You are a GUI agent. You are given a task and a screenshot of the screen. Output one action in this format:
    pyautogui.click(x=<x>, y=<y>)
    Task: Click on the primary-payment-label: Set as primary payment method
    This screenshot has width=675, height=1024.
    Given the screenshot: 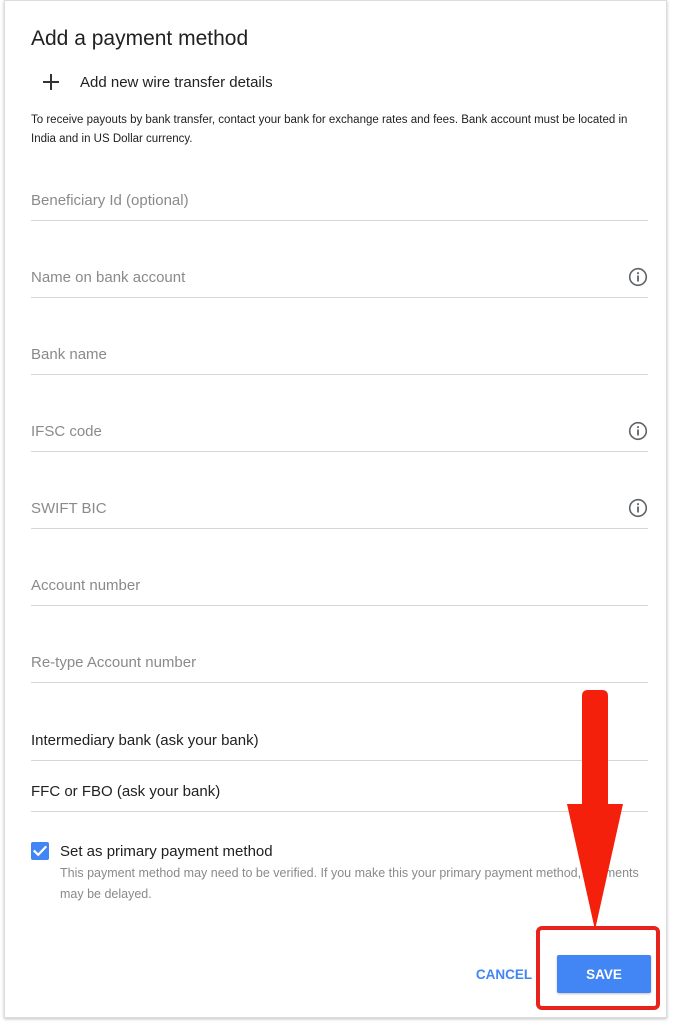 What is the action you would take?
    pyautogui.click(x=166, y=851)
    